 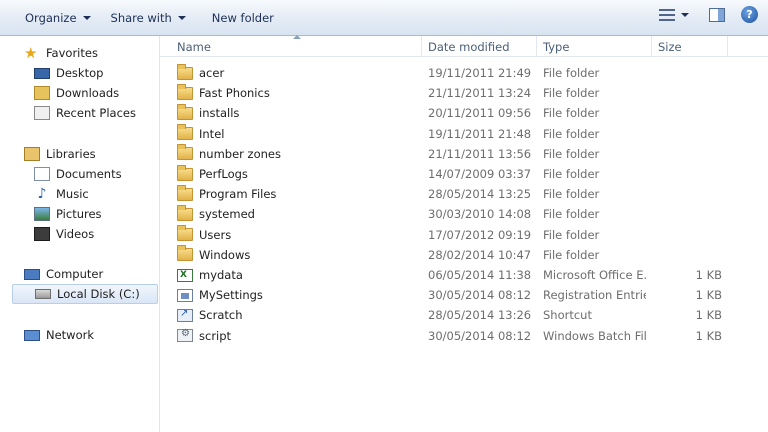 I want to click on column-name: Name, so click(x=291, y=46).